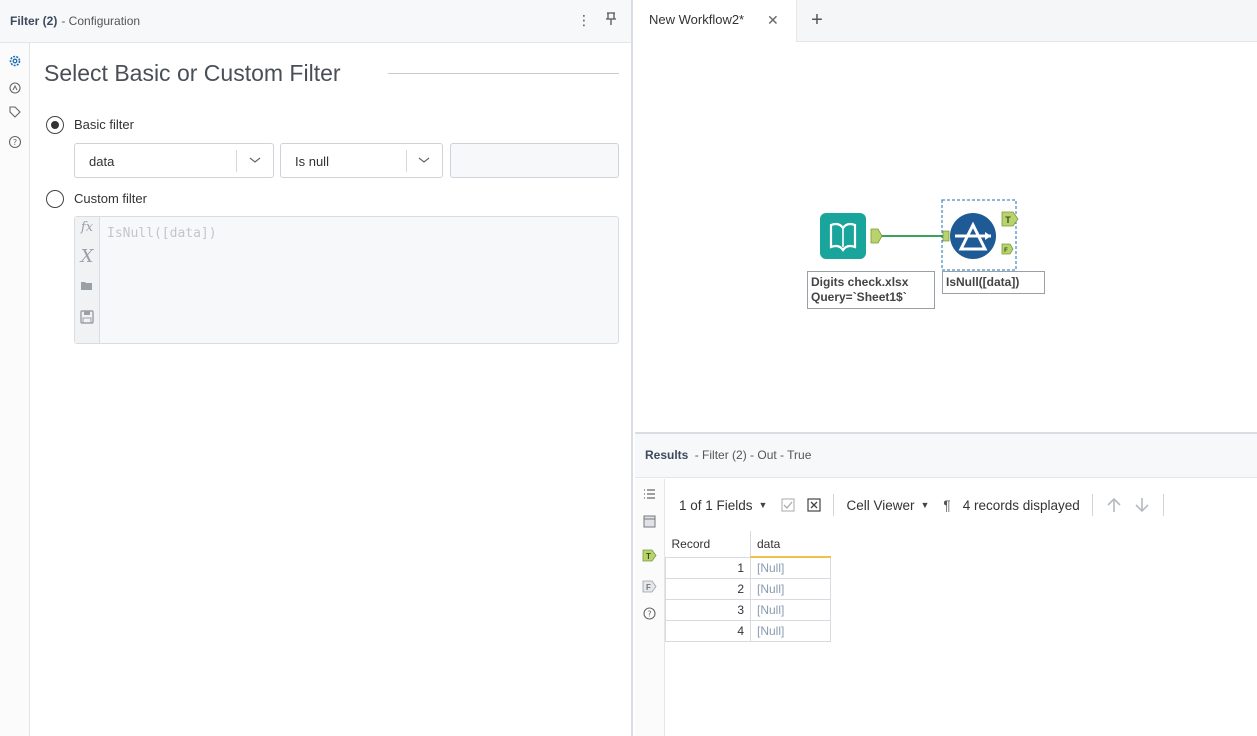 The width and height of the screenshot is (1257, 736). What do you see at coordinates (716, 505) in the screenshot?
I see `fields-label: 1 of 1 Fields` at bounding box center [716, 505].